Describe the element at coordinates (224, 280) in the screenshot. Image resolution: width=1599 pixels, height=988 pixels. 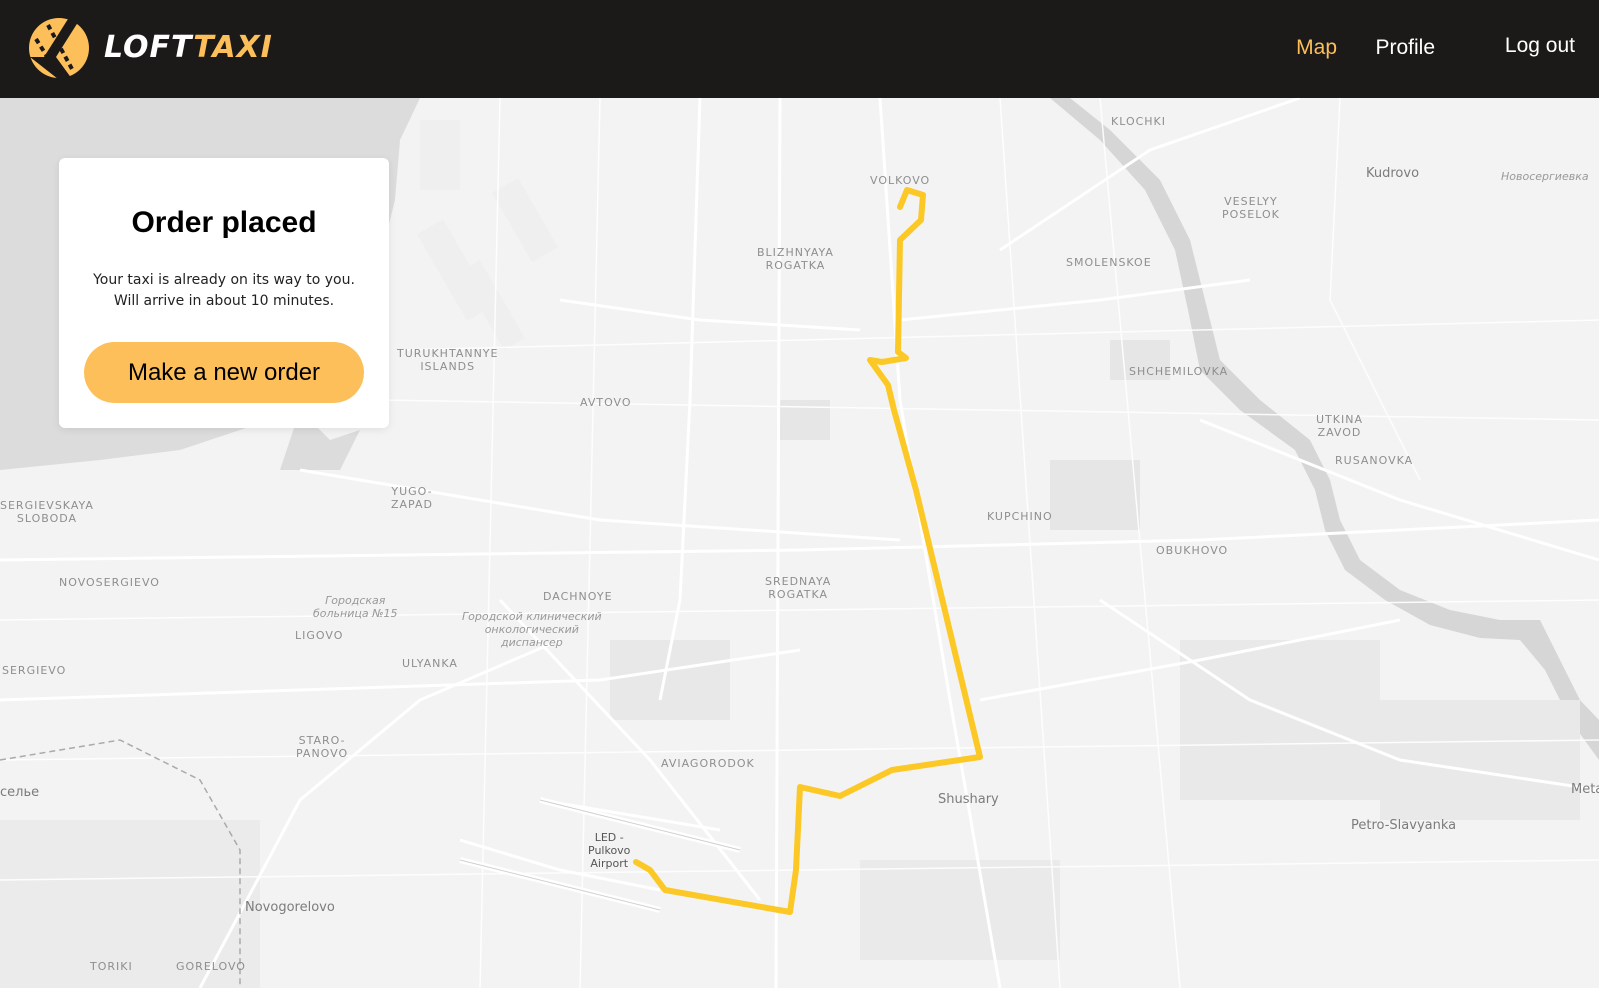
I see `order-message-line1: Your taxi is already on its way to you.` at that location.